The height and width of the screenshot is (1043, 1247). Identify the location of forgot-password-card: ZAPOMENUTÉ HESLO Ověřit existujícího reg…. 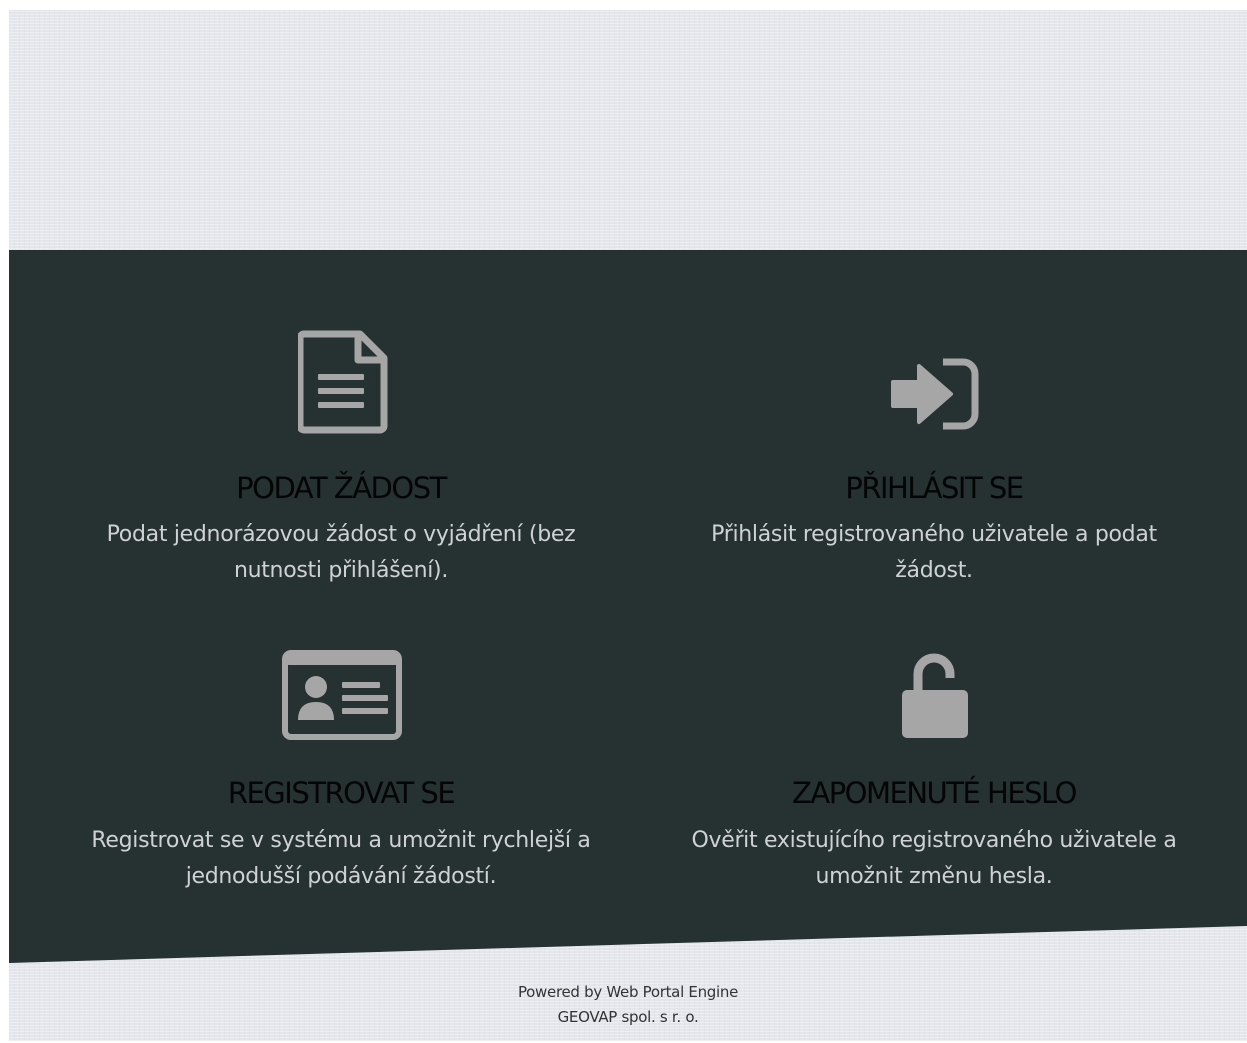
(934, 790).